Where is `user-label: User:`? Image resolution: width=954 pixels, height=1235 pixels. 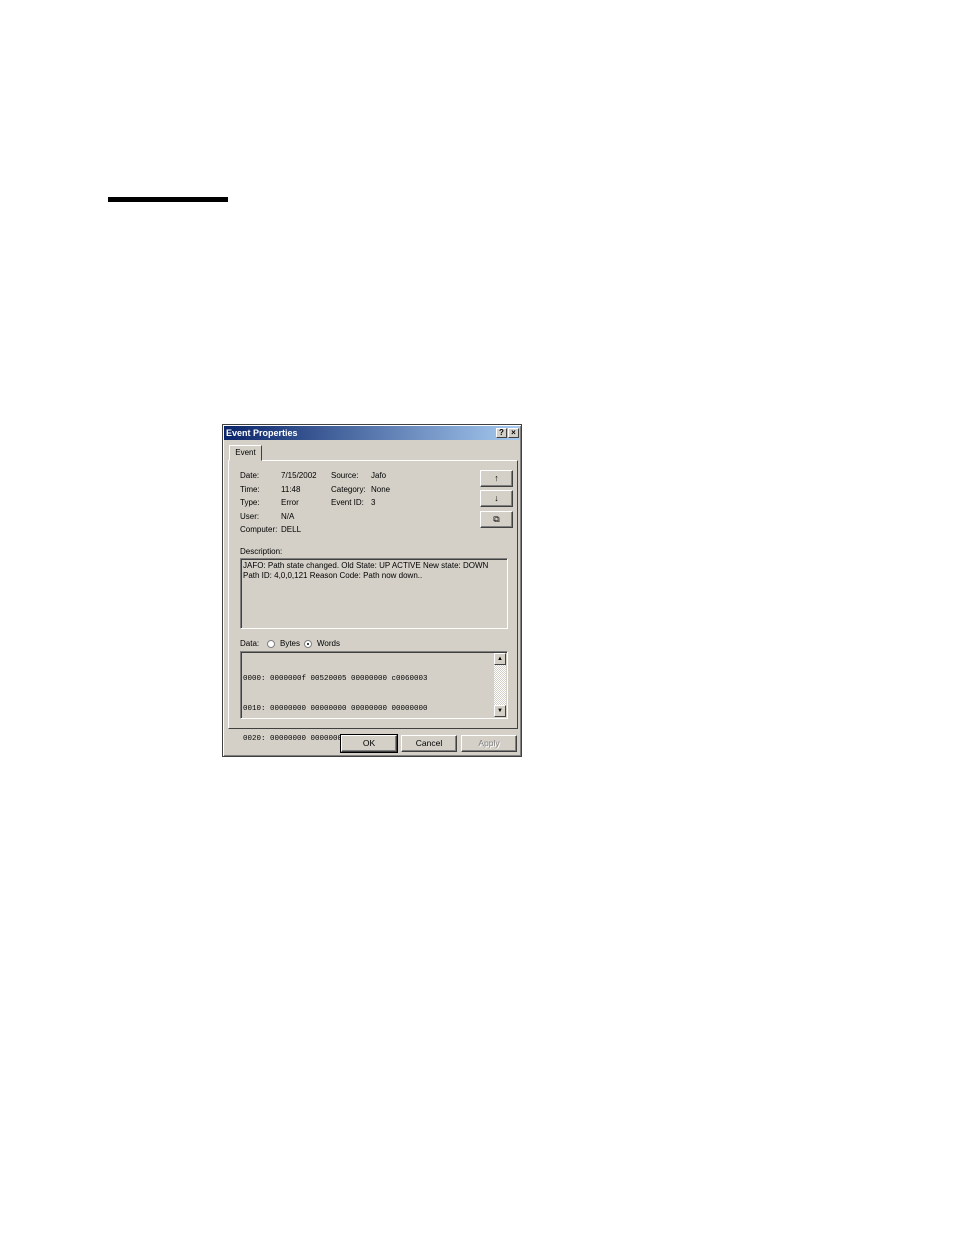 user-label: User: is located at coordinates (250, 516).